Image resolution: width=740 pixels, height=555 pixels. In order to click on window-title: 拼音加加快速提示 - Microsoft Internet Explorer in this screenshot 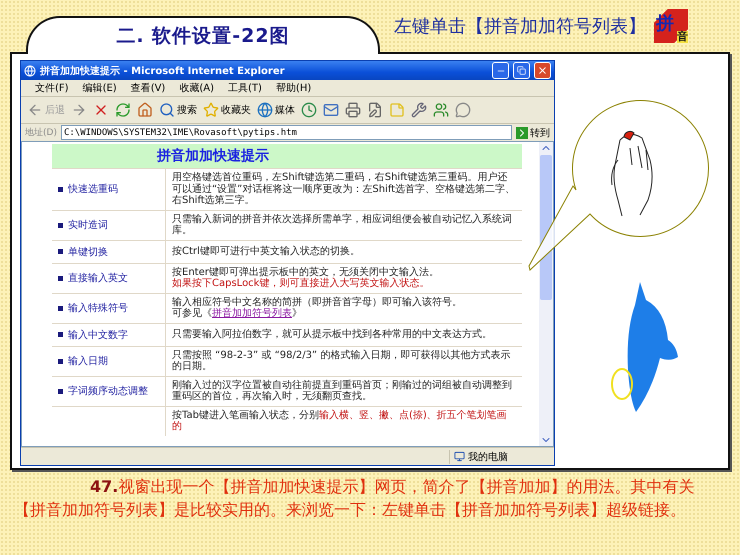, I will do `click(163, 71)`.